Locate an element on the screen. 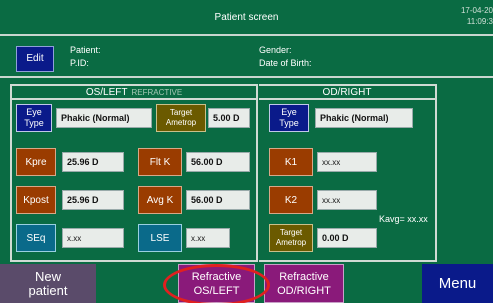 The height and width of the screenshot is (303, 493). left-panel-header: OS/LEFT REFRACTIVE is located at coordinates (134, 93).